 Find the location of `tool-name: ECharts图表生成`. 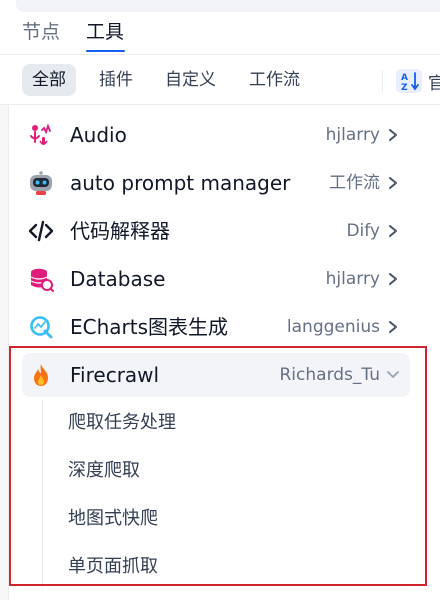

tool-name: ECharts图表生成 is located at coordinates (149, 327).